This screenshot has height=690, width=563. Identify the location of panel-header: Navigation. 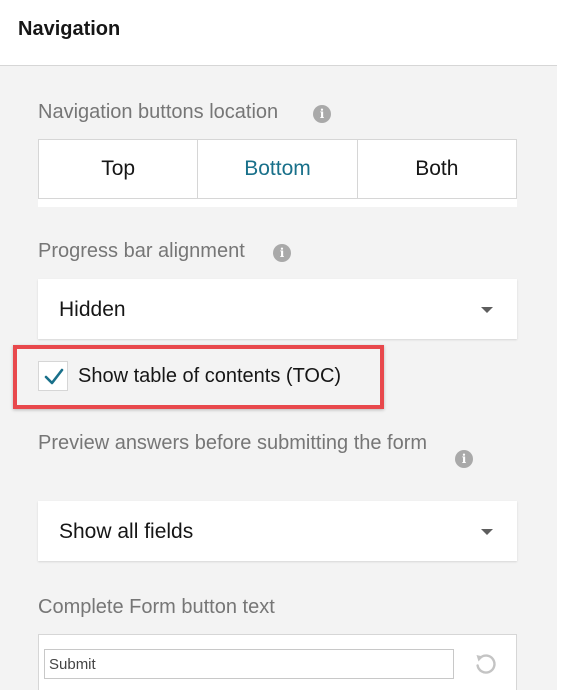
(278, 33).